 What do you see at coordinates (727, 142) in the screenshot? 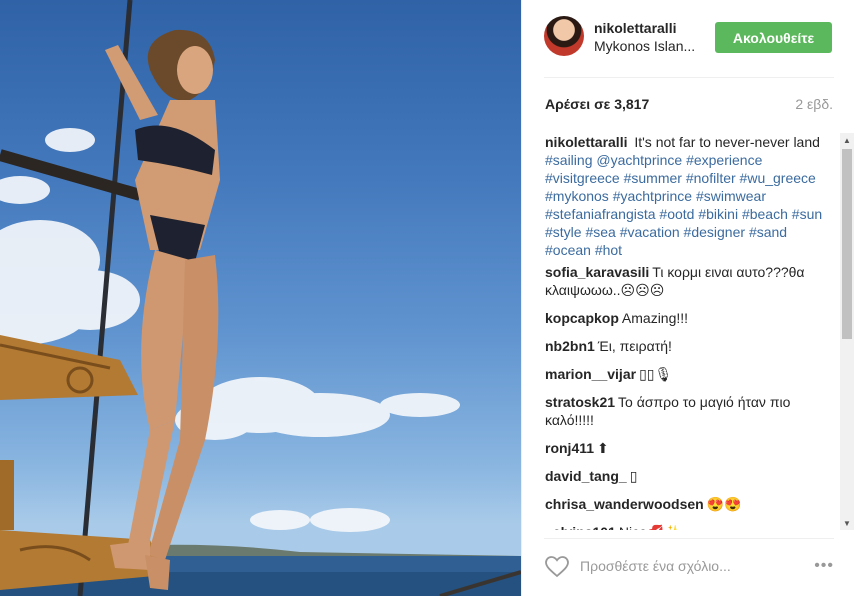
I see `caption-text: It's not far to never-never land` at bounding box center [727, 142].